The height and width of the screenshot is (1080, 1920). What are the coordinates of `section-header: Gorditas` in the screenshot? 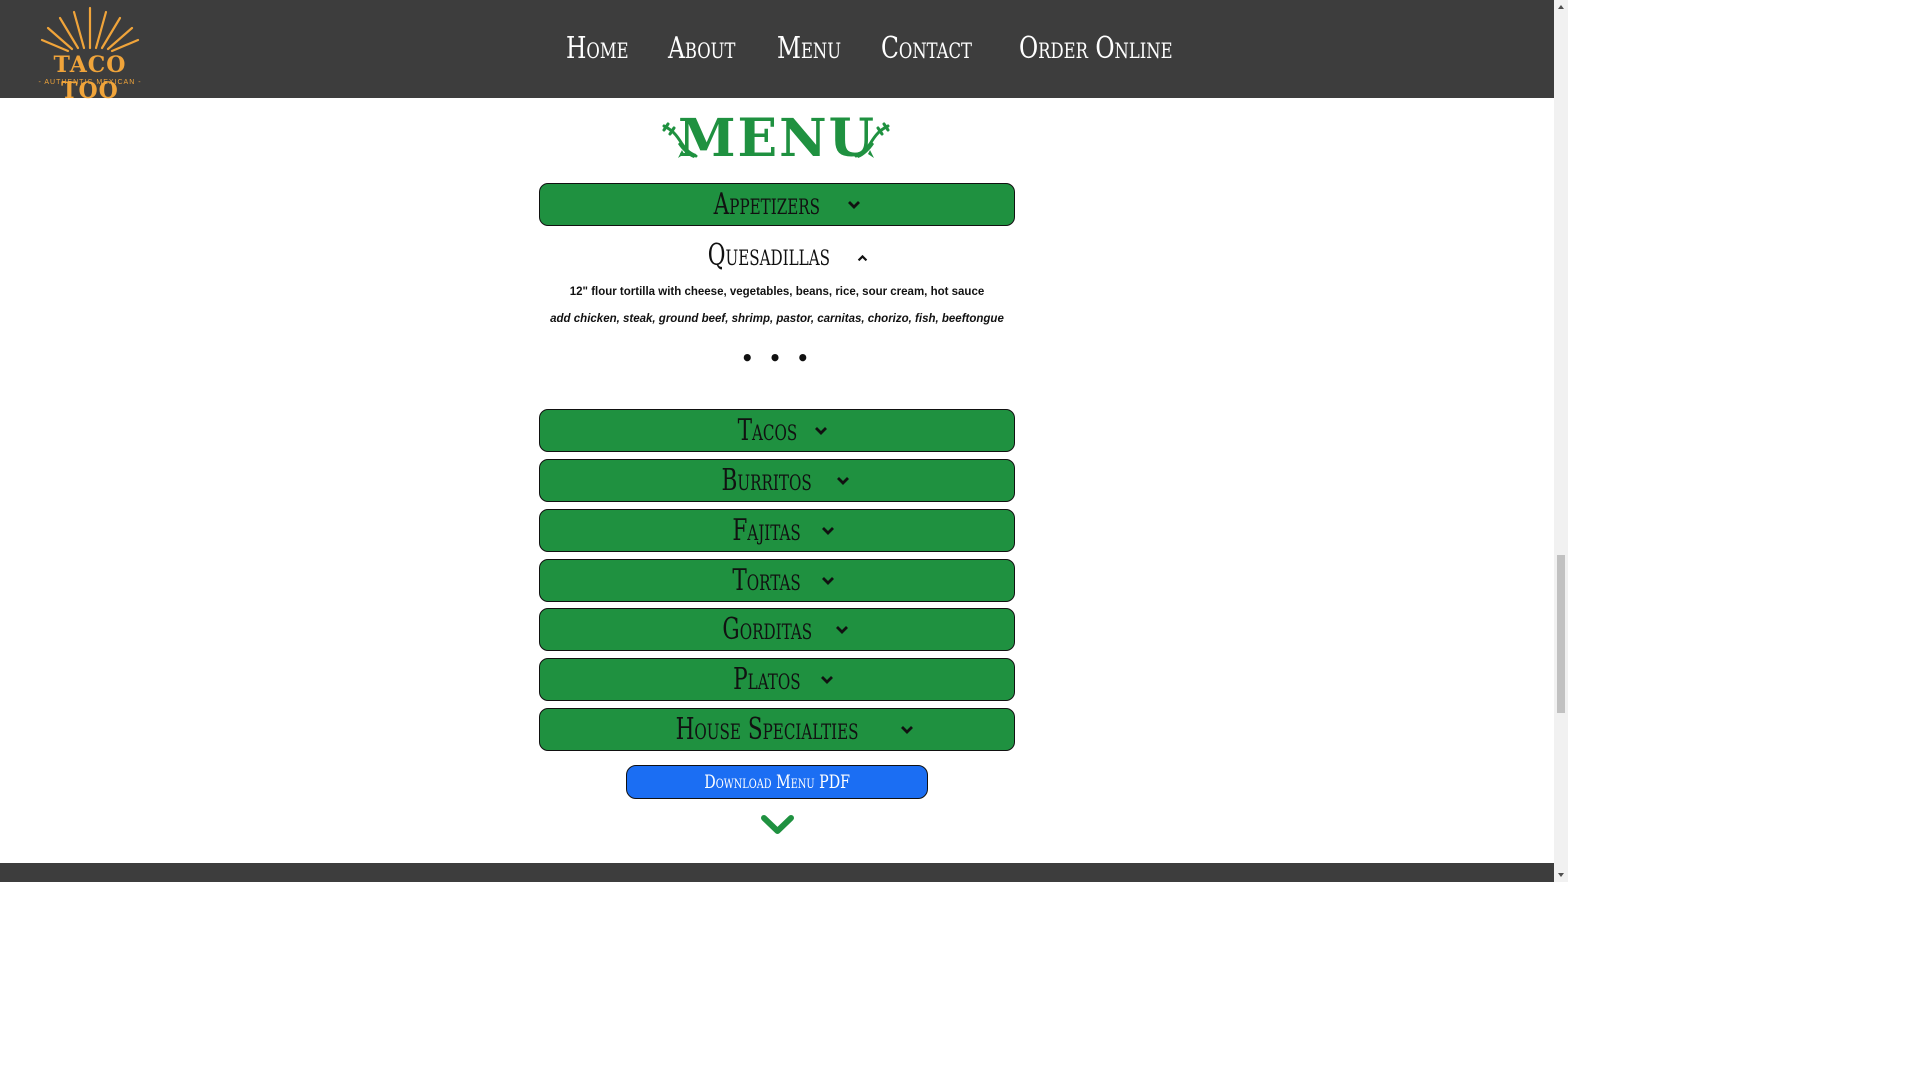 It's located at (777, 629).